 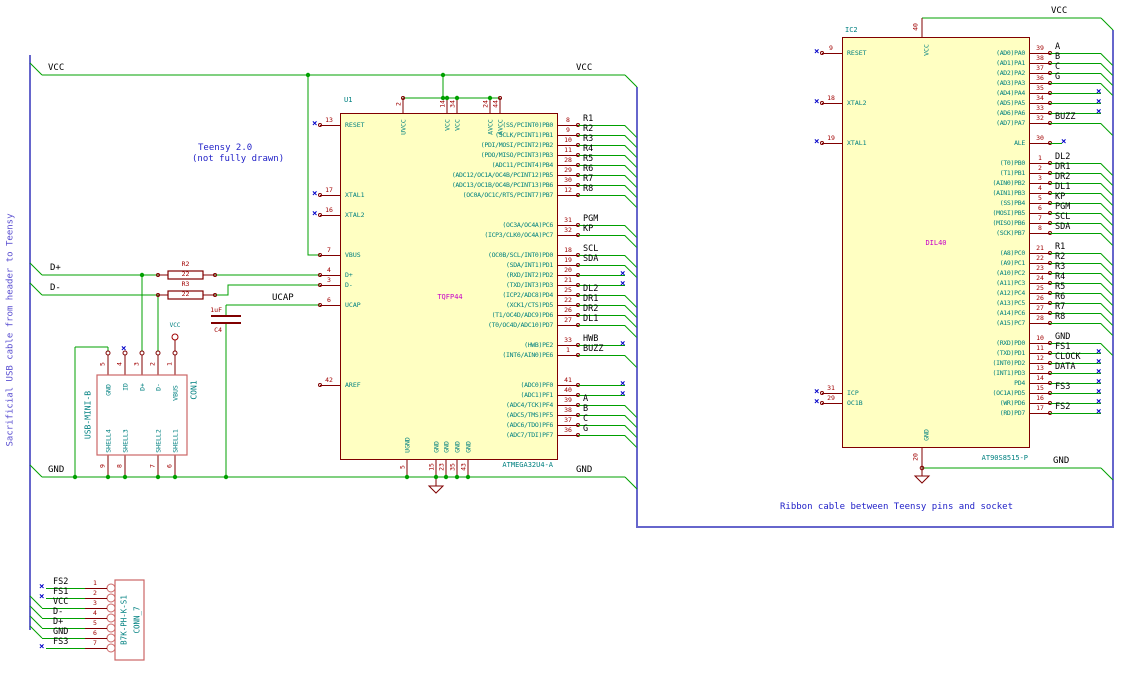 I want to click on pin-row: (A13)PC5 26 R6 ×, so click(x=1005, y=304).